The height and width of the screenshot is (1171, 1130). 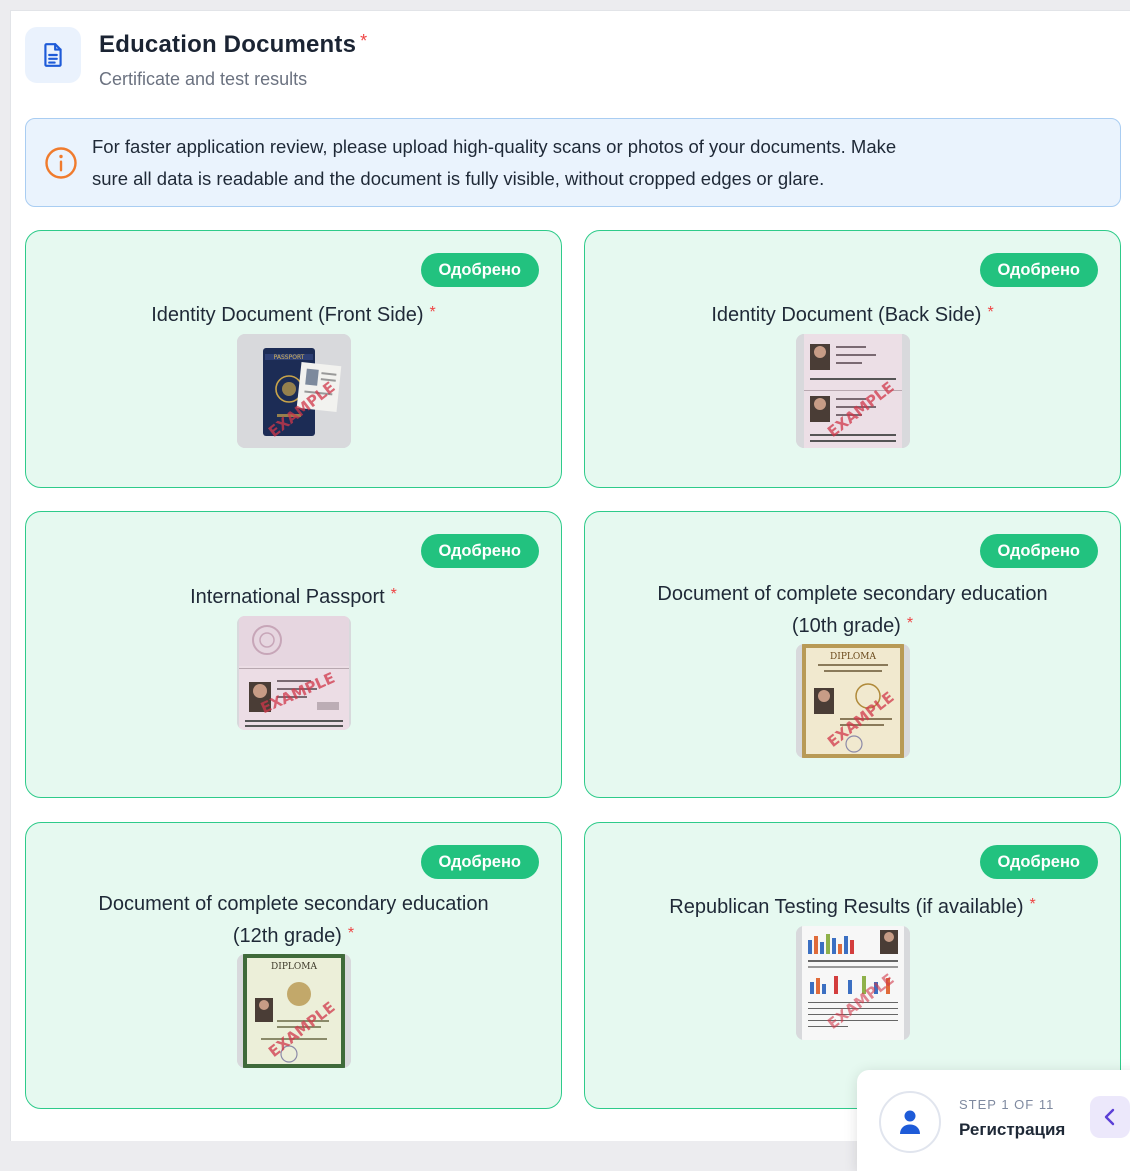 I want to click on card-title: Identity Document (Front Side) *, so click(x=293, y=315).